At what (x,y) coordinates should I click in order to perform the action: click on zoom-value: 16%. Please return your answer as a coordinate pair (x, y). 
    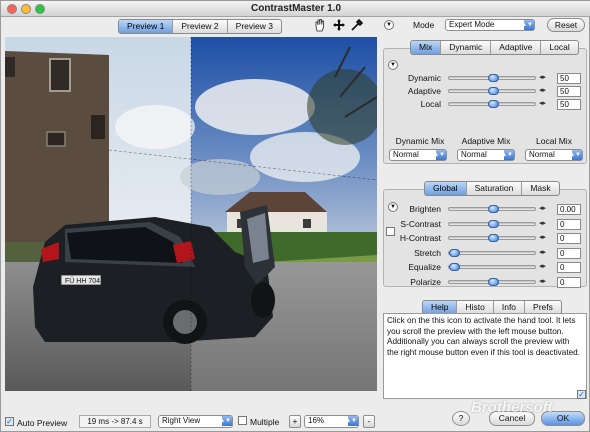
    Looking at the image, I should click on (316, 420).